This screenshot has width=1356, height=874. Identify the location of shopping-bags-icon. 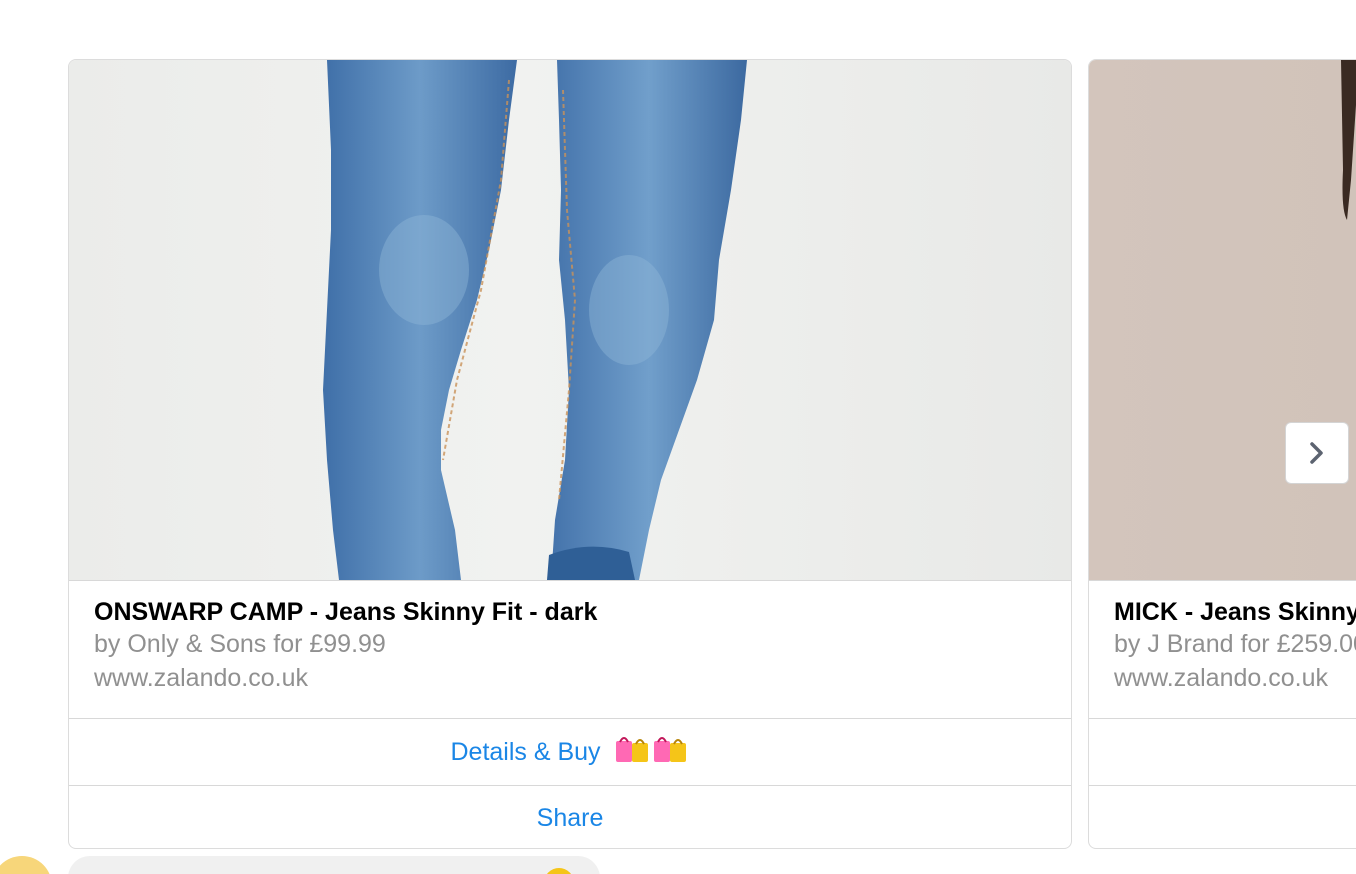
(652, 756).